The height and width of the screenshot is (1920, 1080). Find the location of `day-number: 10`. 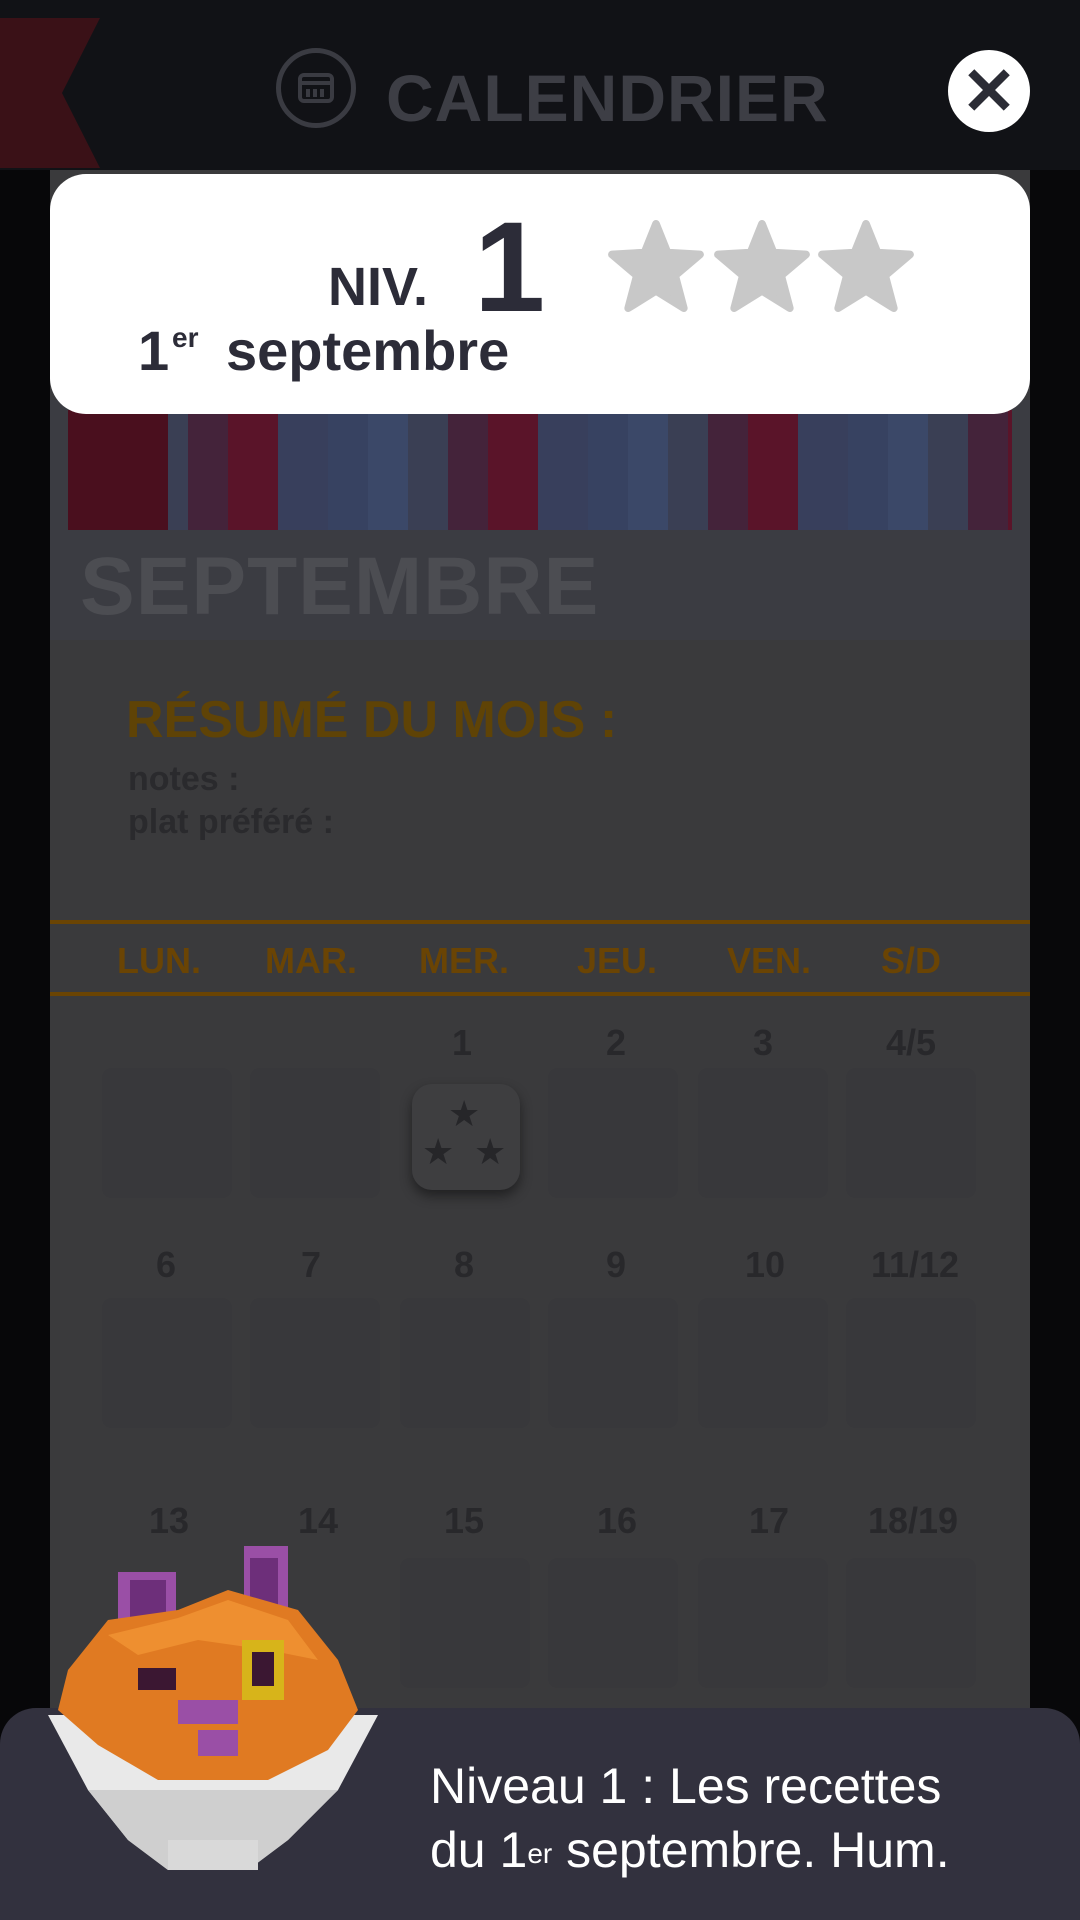

day-number: 10 is located at coordinates (765, 1264).